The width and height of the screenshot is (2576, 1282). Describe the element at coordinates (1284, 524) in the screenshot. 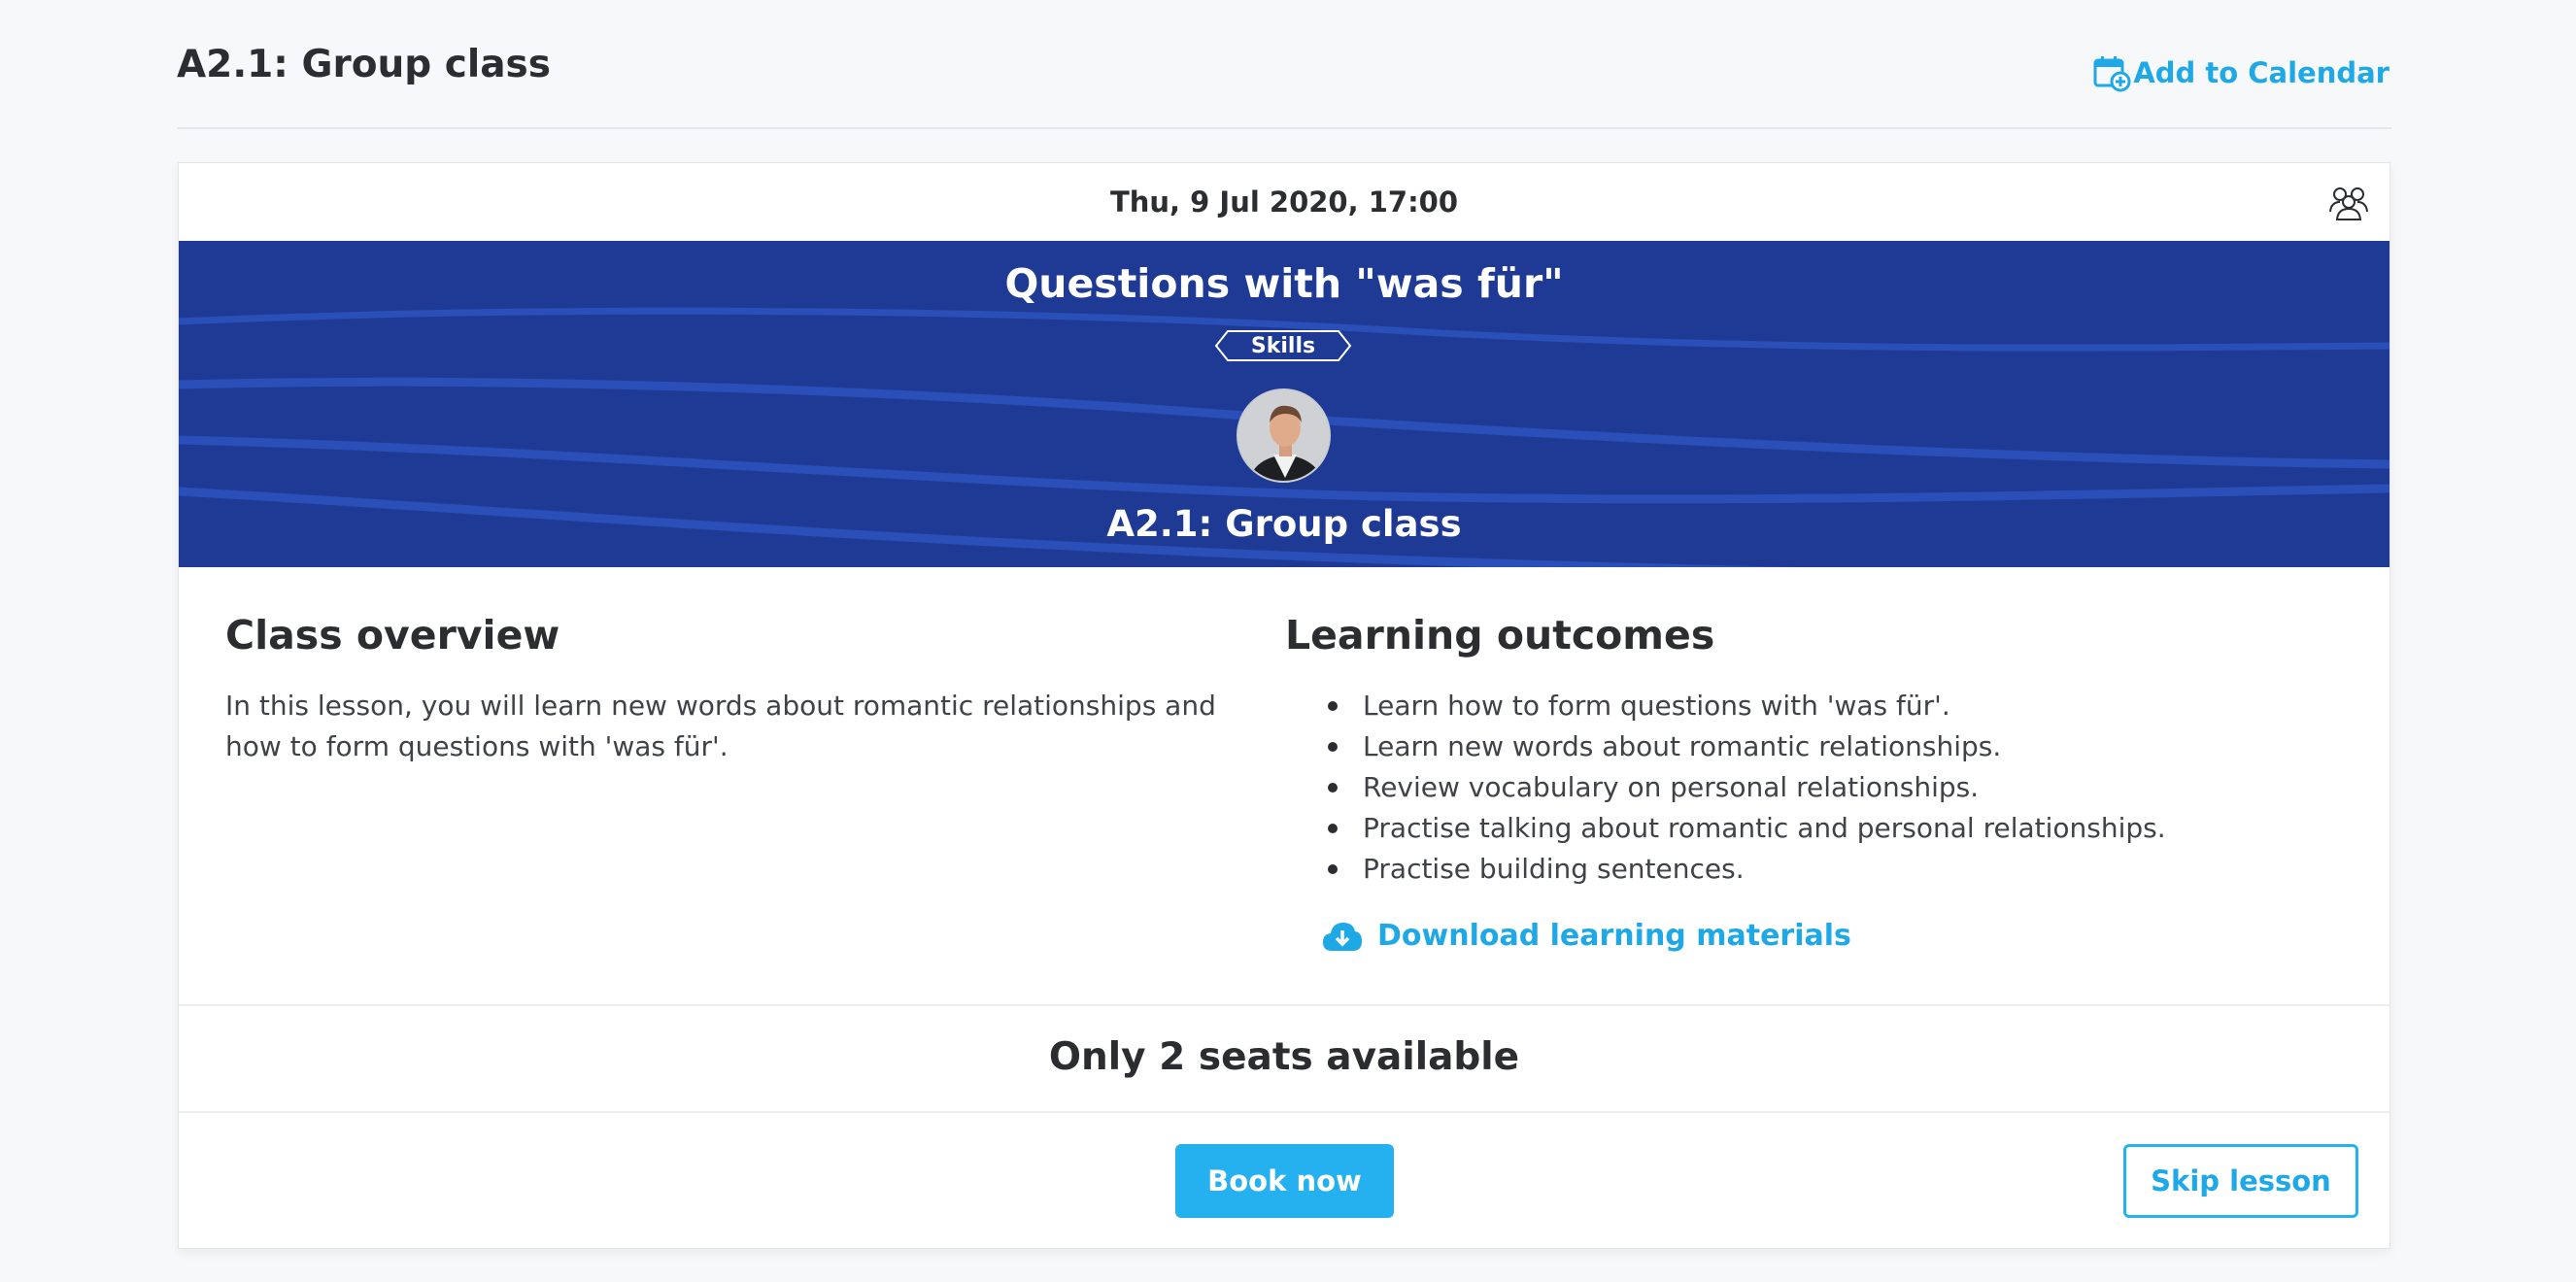

I see `class-name: A2.1: Group class` at that location.